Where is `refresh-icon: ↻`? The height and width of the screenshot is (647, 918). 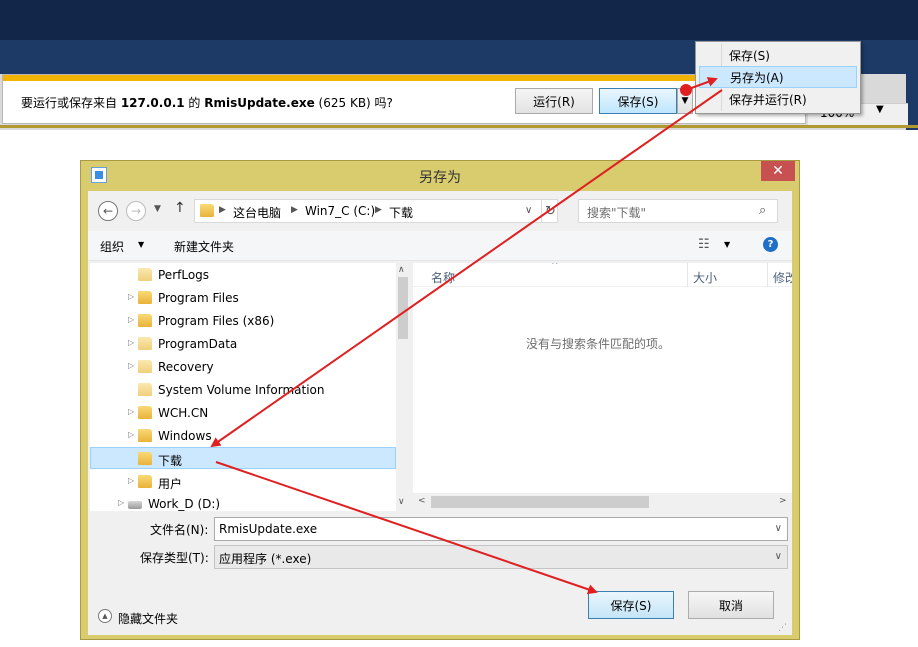 refresh-icon: ↻ is located at coordinates (550, 211).